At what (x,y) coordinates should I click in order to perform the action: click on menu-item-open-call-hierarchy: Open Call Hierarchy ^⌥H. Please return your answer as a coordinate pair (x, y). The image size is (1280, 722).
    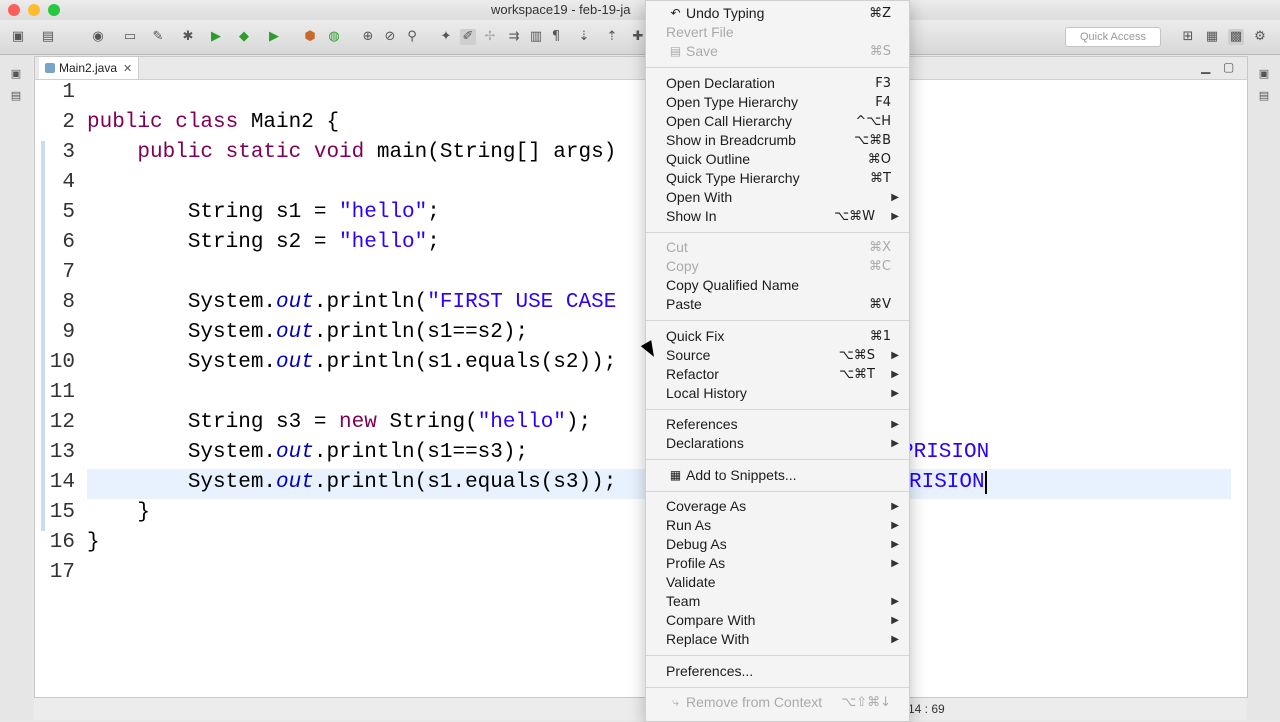
    Looking at the image, I should click on (782, 121).